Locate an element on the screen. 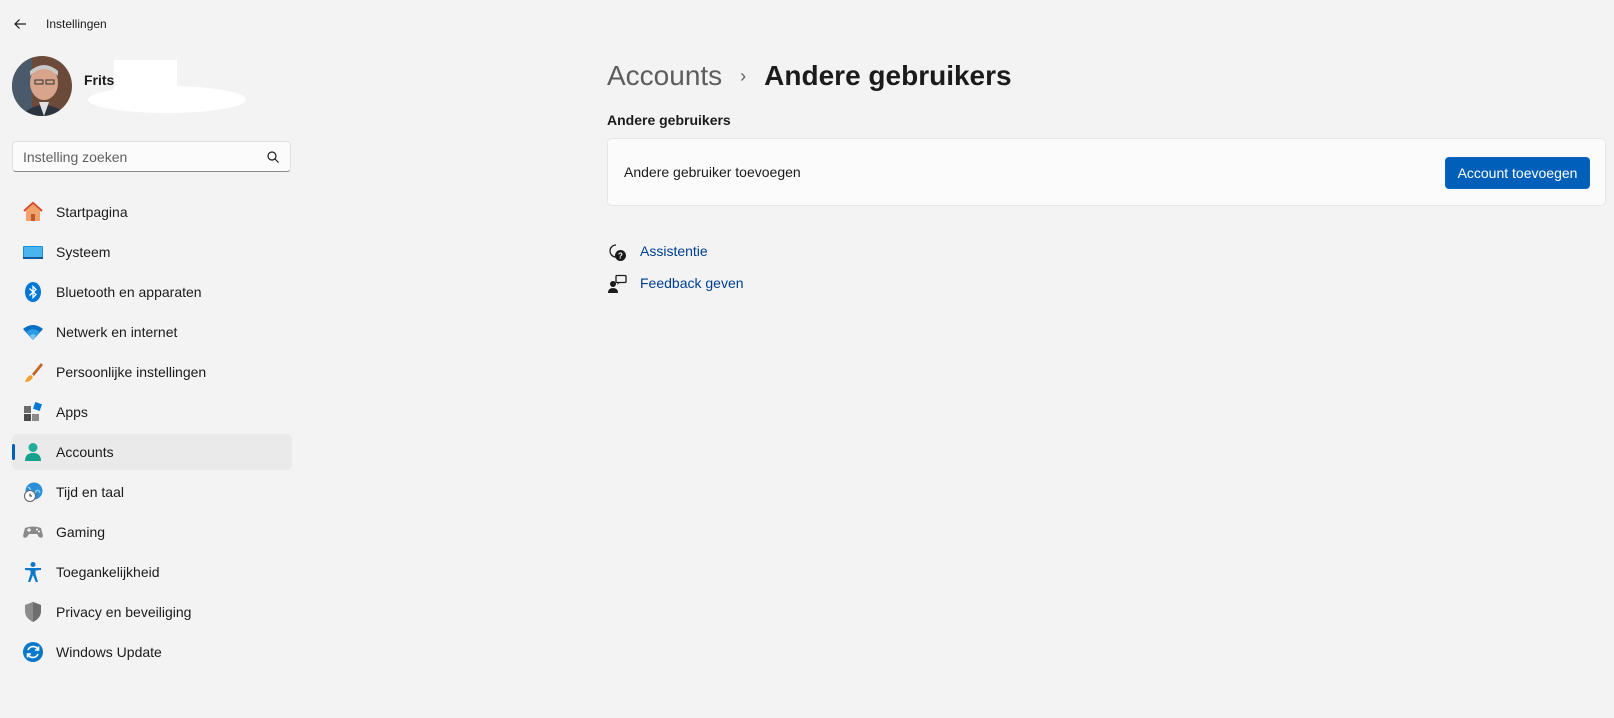 This screenshot has height=718, width=1614. sidebar-item-label: Tijd en taal is located at coordinates (90, 492).